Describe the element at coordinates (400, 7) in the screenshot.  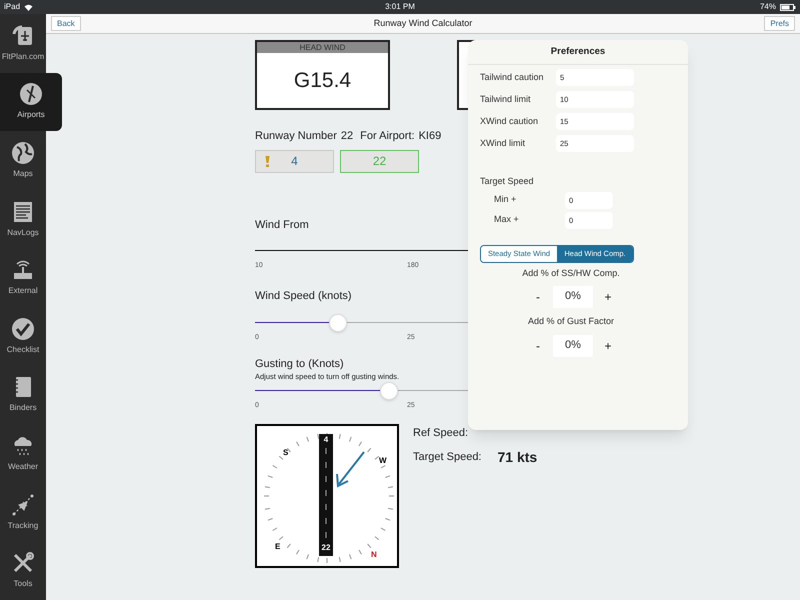
I see `status-time: 3:01 PM` at that location.